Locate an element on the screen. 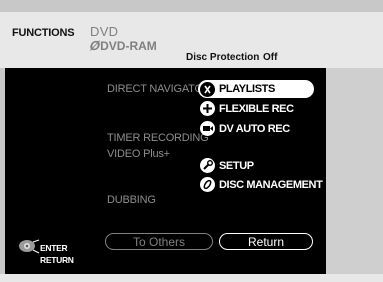  bottom-strip is located at coordinates (191, 278).